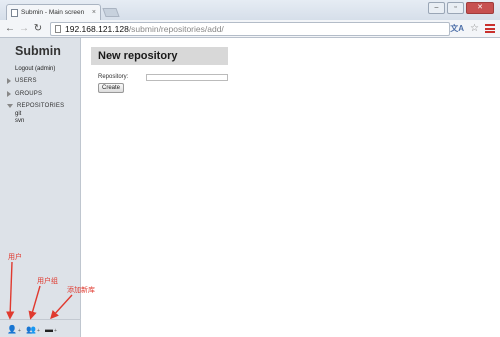  I want to click on sidebar-item-users: USERS, so click(22, 81).